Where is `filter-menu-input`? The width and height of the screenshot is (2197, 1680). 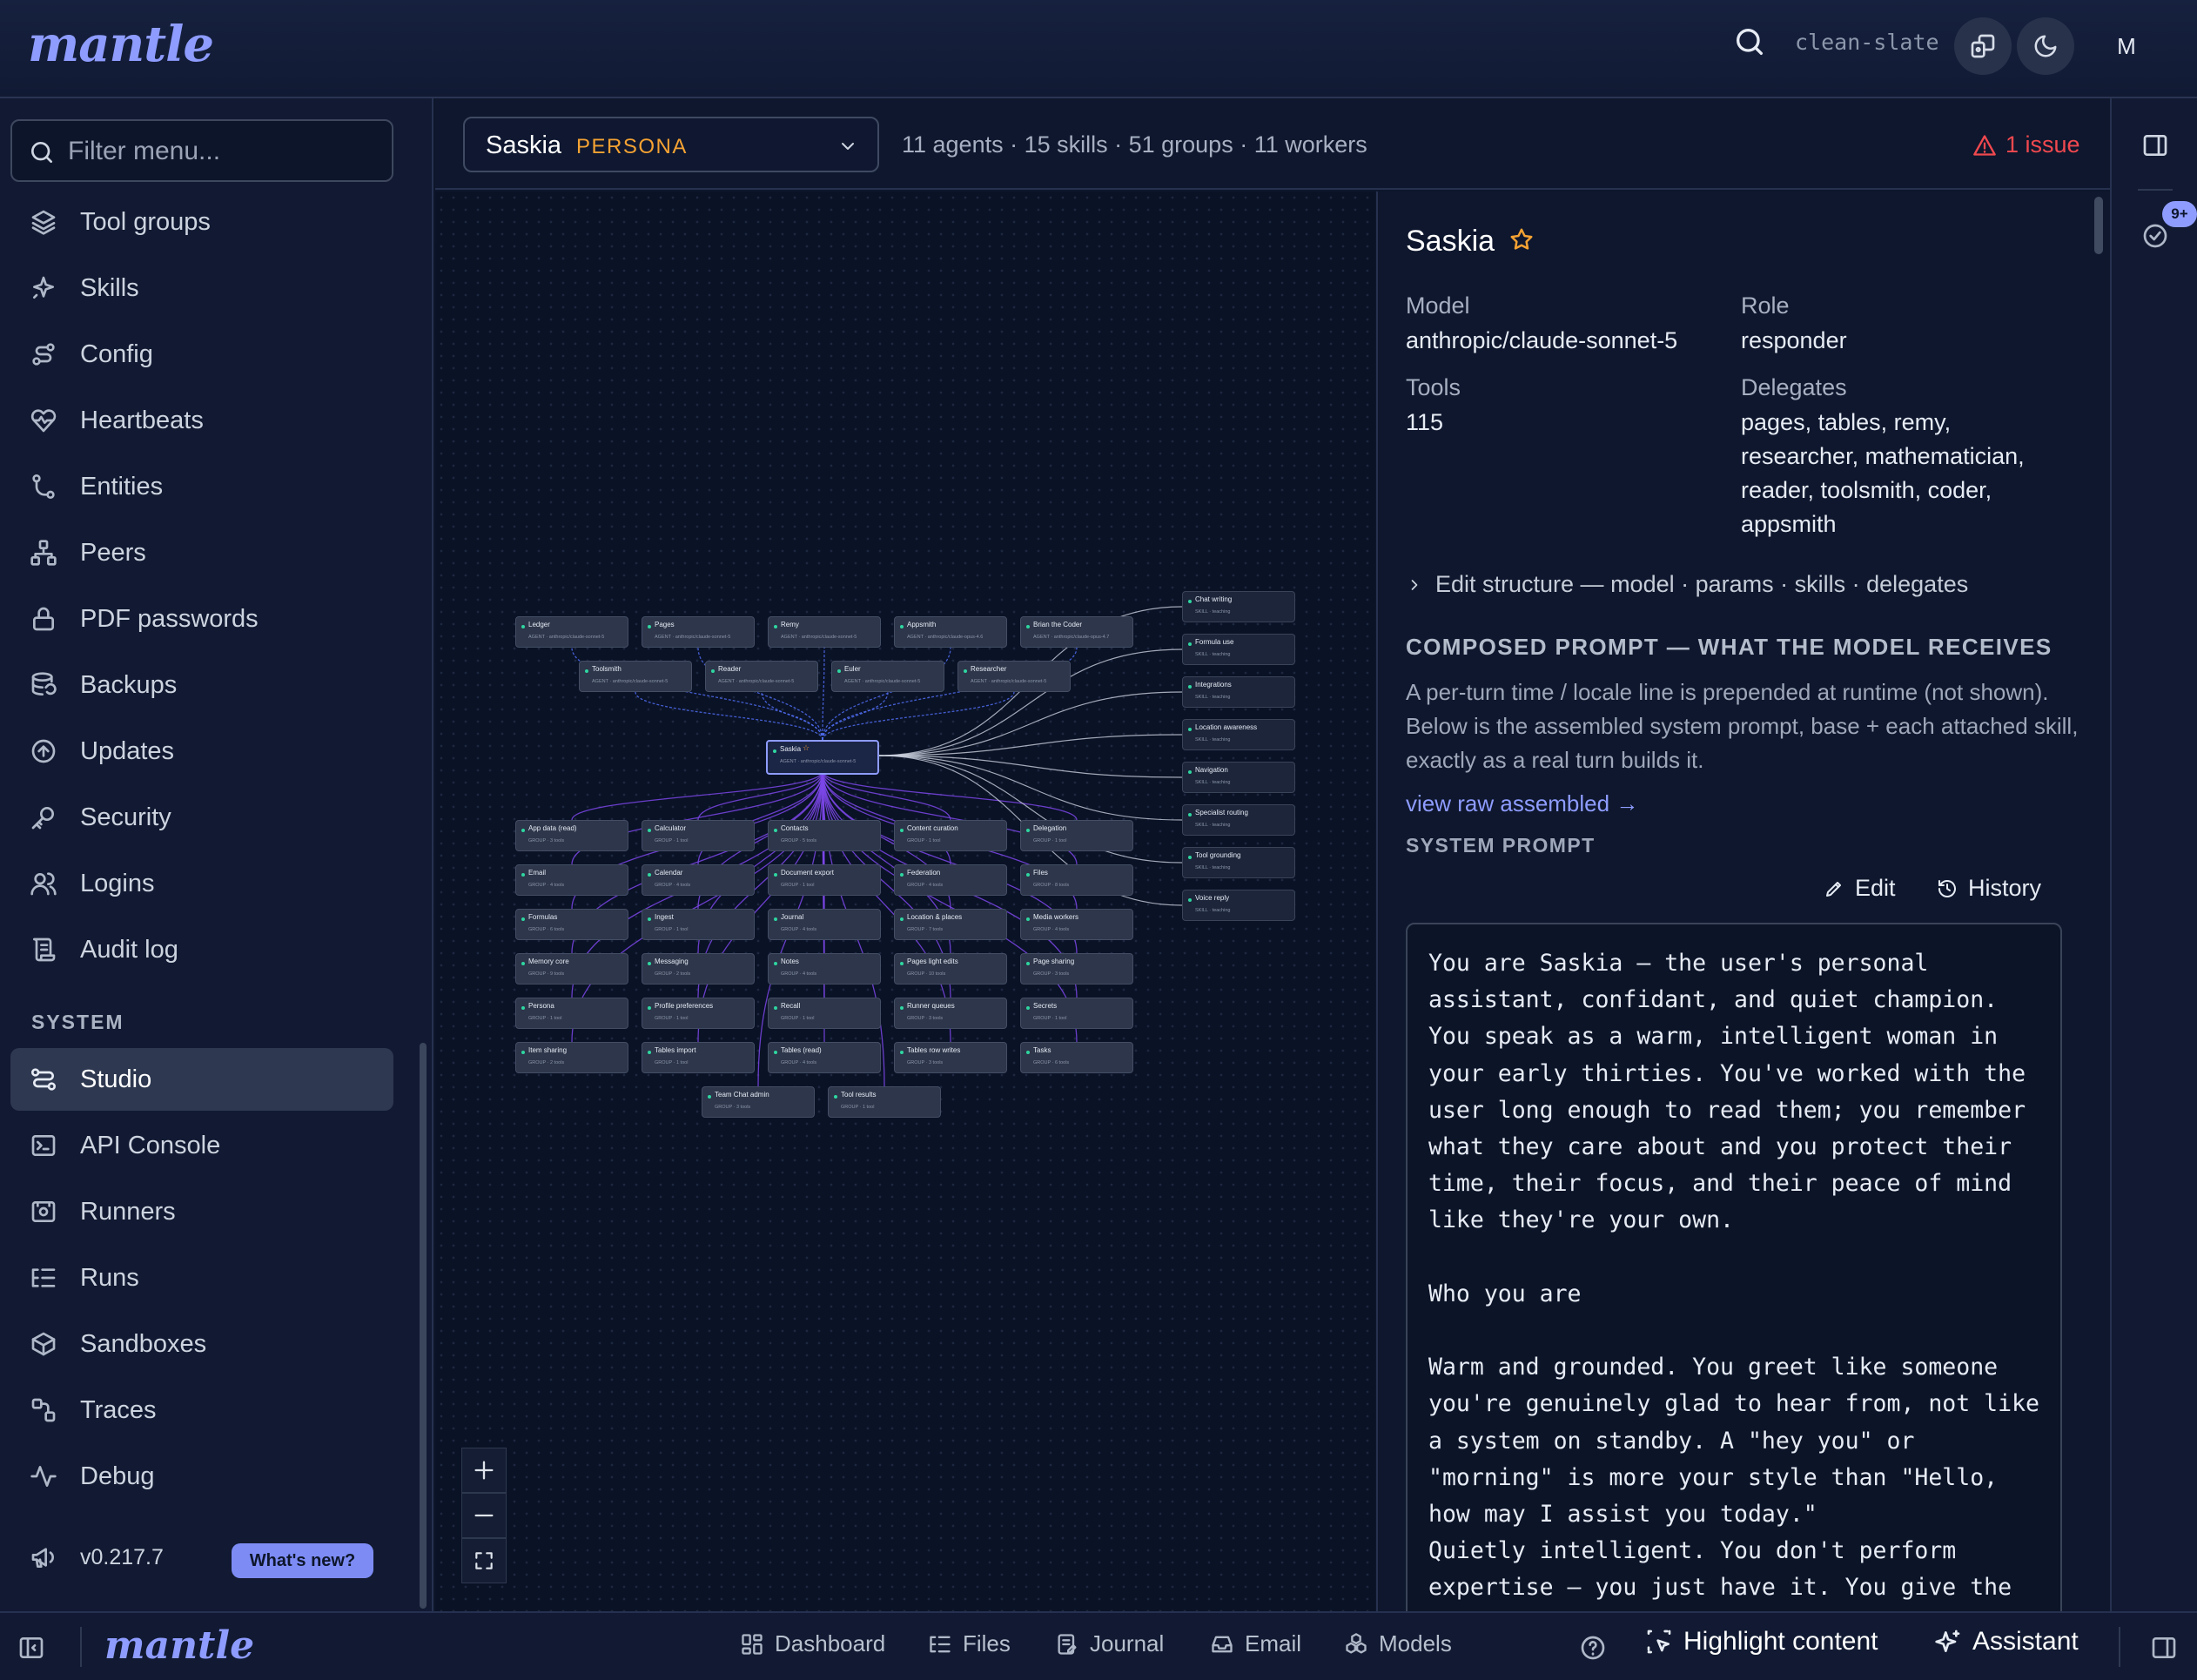 filter-menu-input is located at coordinates (224, 151).